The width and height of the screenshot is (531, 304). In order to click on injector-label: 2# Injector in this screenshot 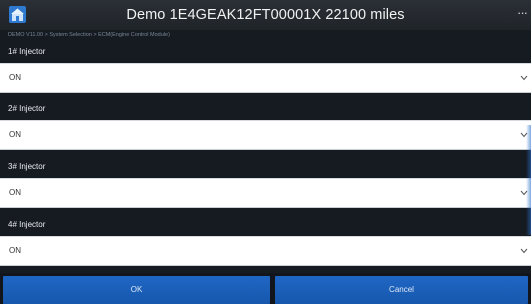, I will do `click(27, 108)`.